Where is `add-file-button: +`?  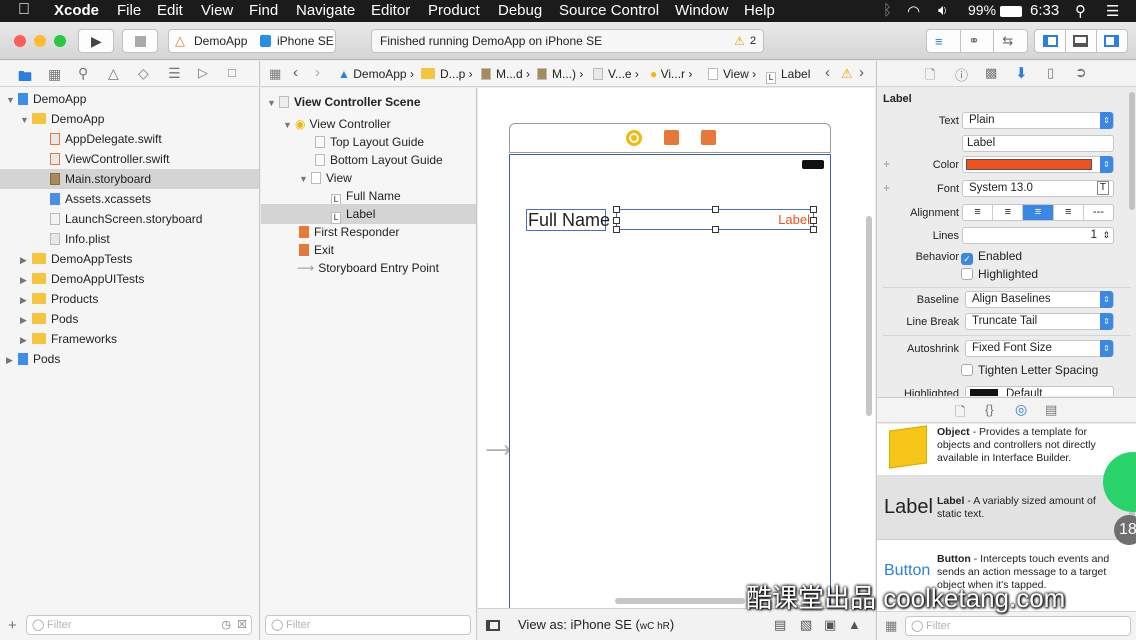 add-file-button: + is located at coordinates (12, 625).